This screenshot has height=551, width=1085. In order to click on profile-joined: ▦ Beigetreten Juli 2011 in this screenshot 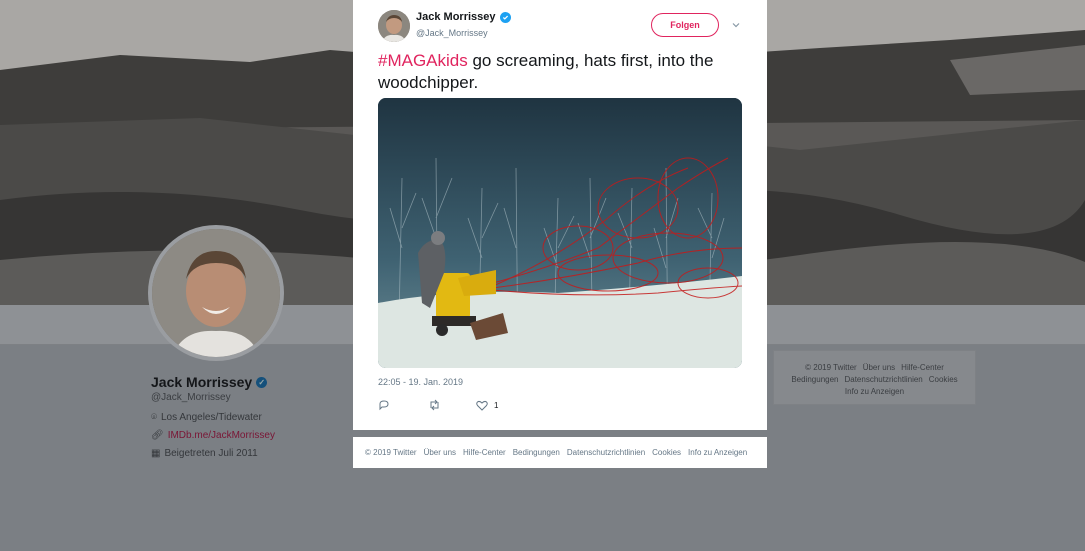, I will do `click(251, 453)`.